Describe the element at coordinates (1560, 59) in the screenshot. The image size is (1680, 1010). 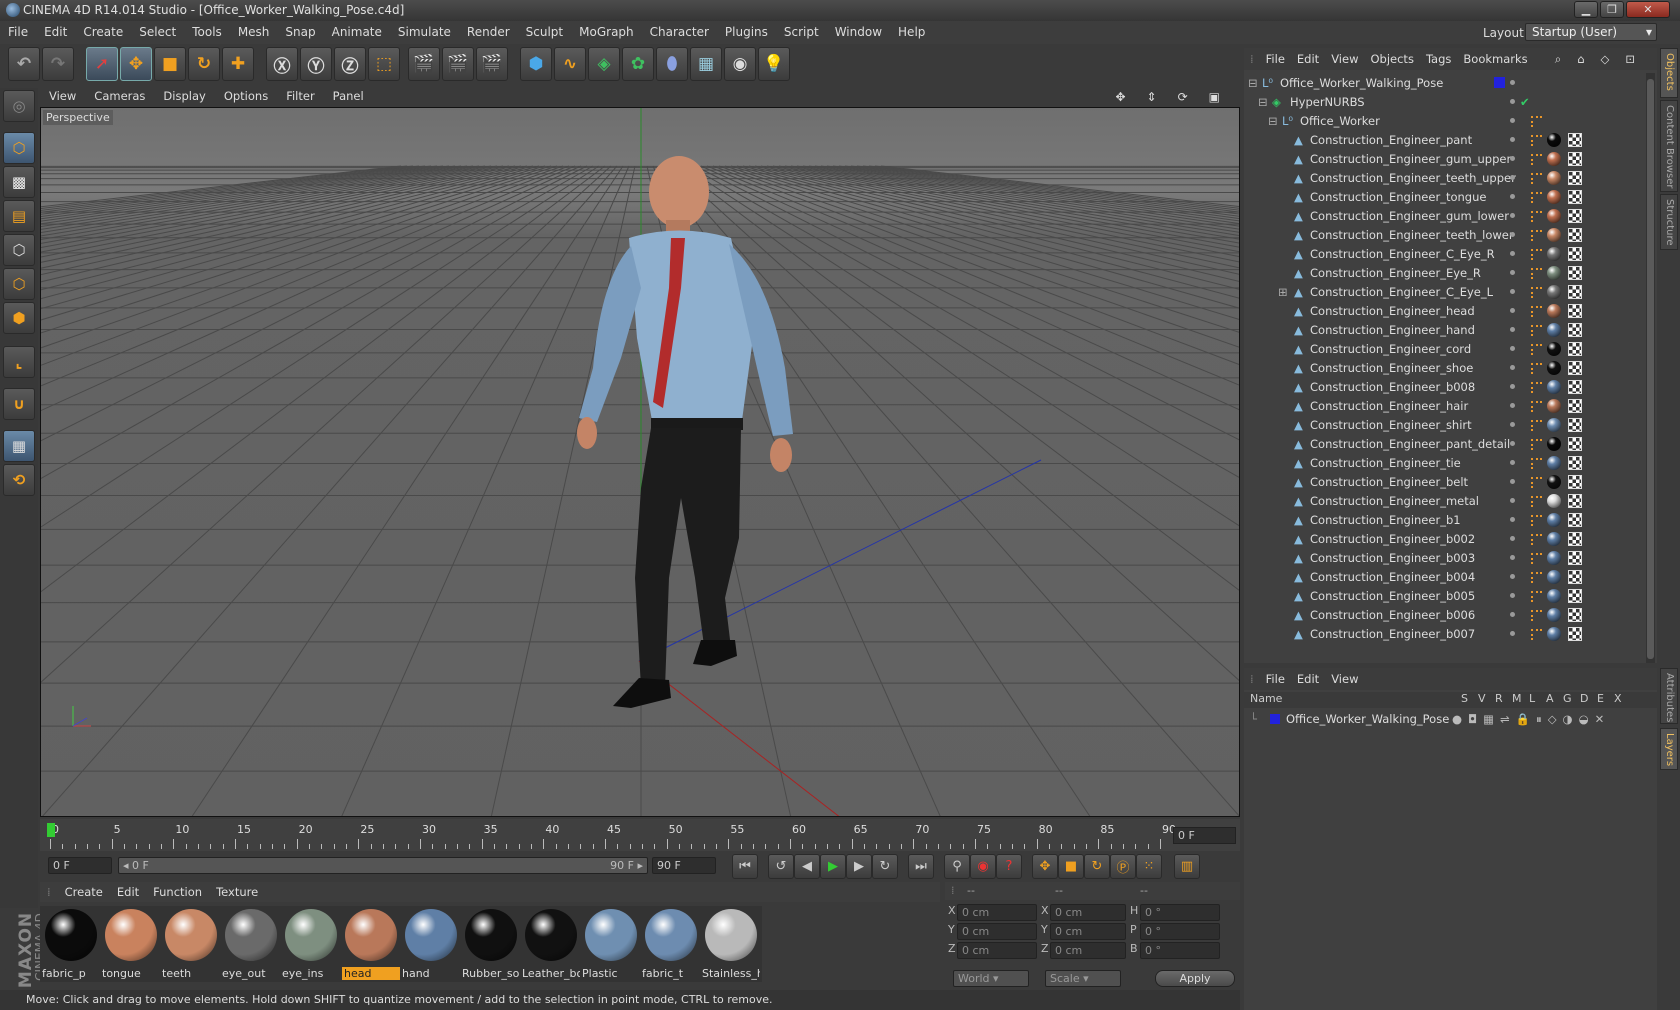
I see `search-icon: ⌕` at that location.